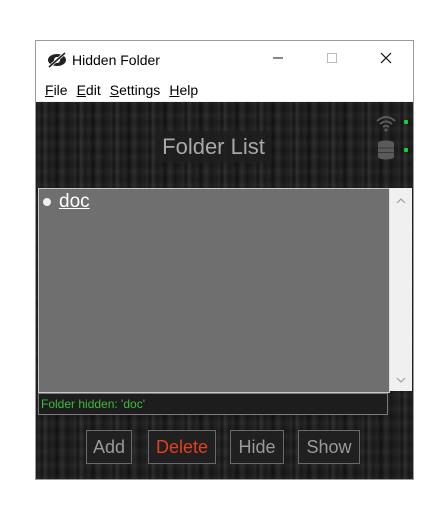  I want to click on window-title: Hidden Folder, so click(116, 60).